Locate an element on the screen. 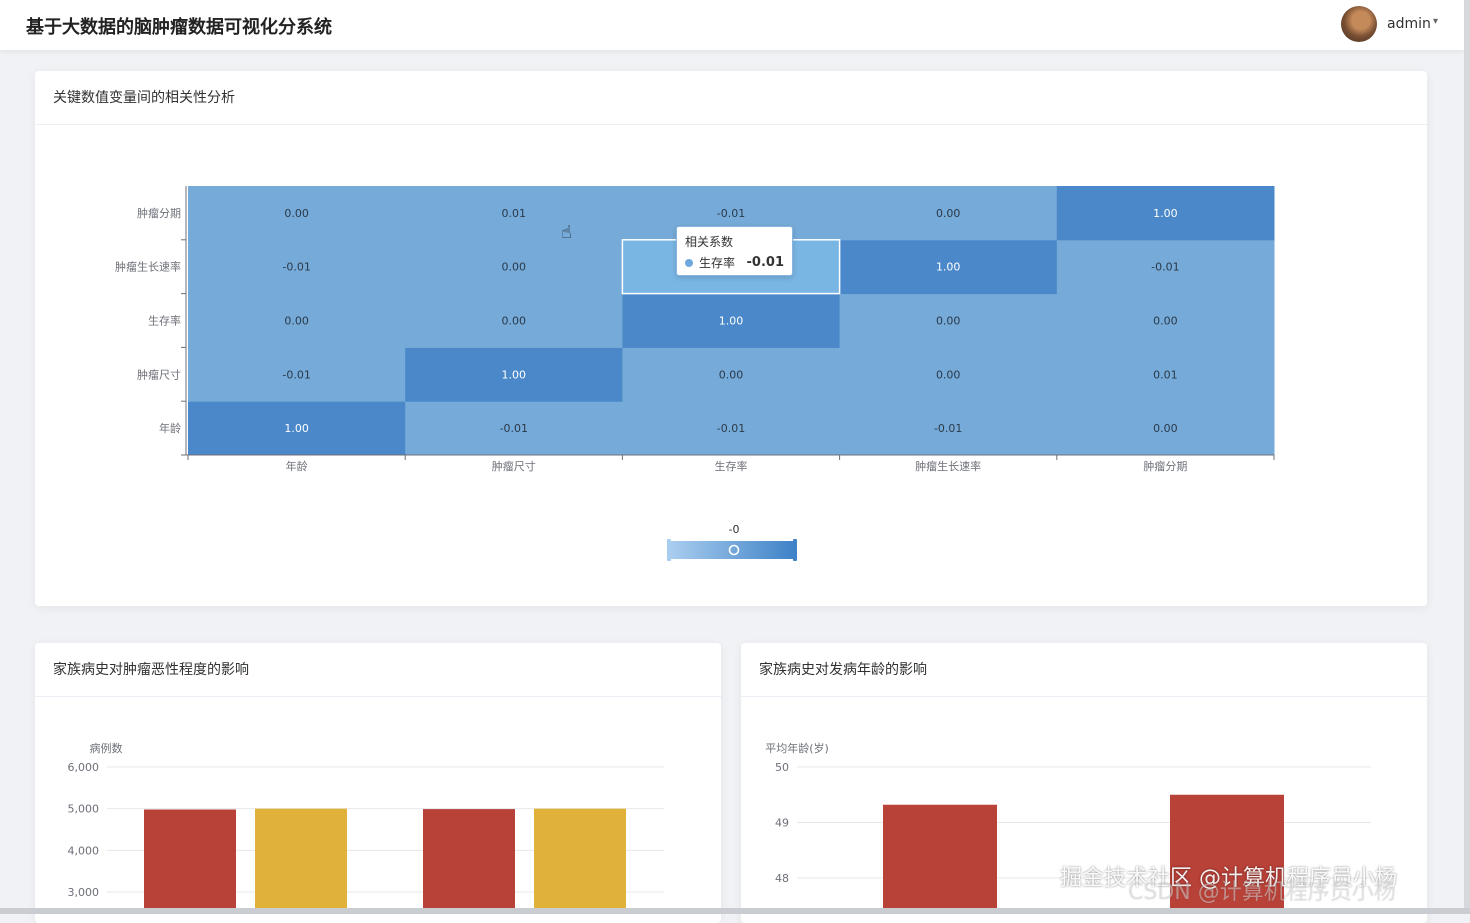 This screenshot has width=1470, height=923. horizontal-scrollbar is located at coordinates (735, 911).